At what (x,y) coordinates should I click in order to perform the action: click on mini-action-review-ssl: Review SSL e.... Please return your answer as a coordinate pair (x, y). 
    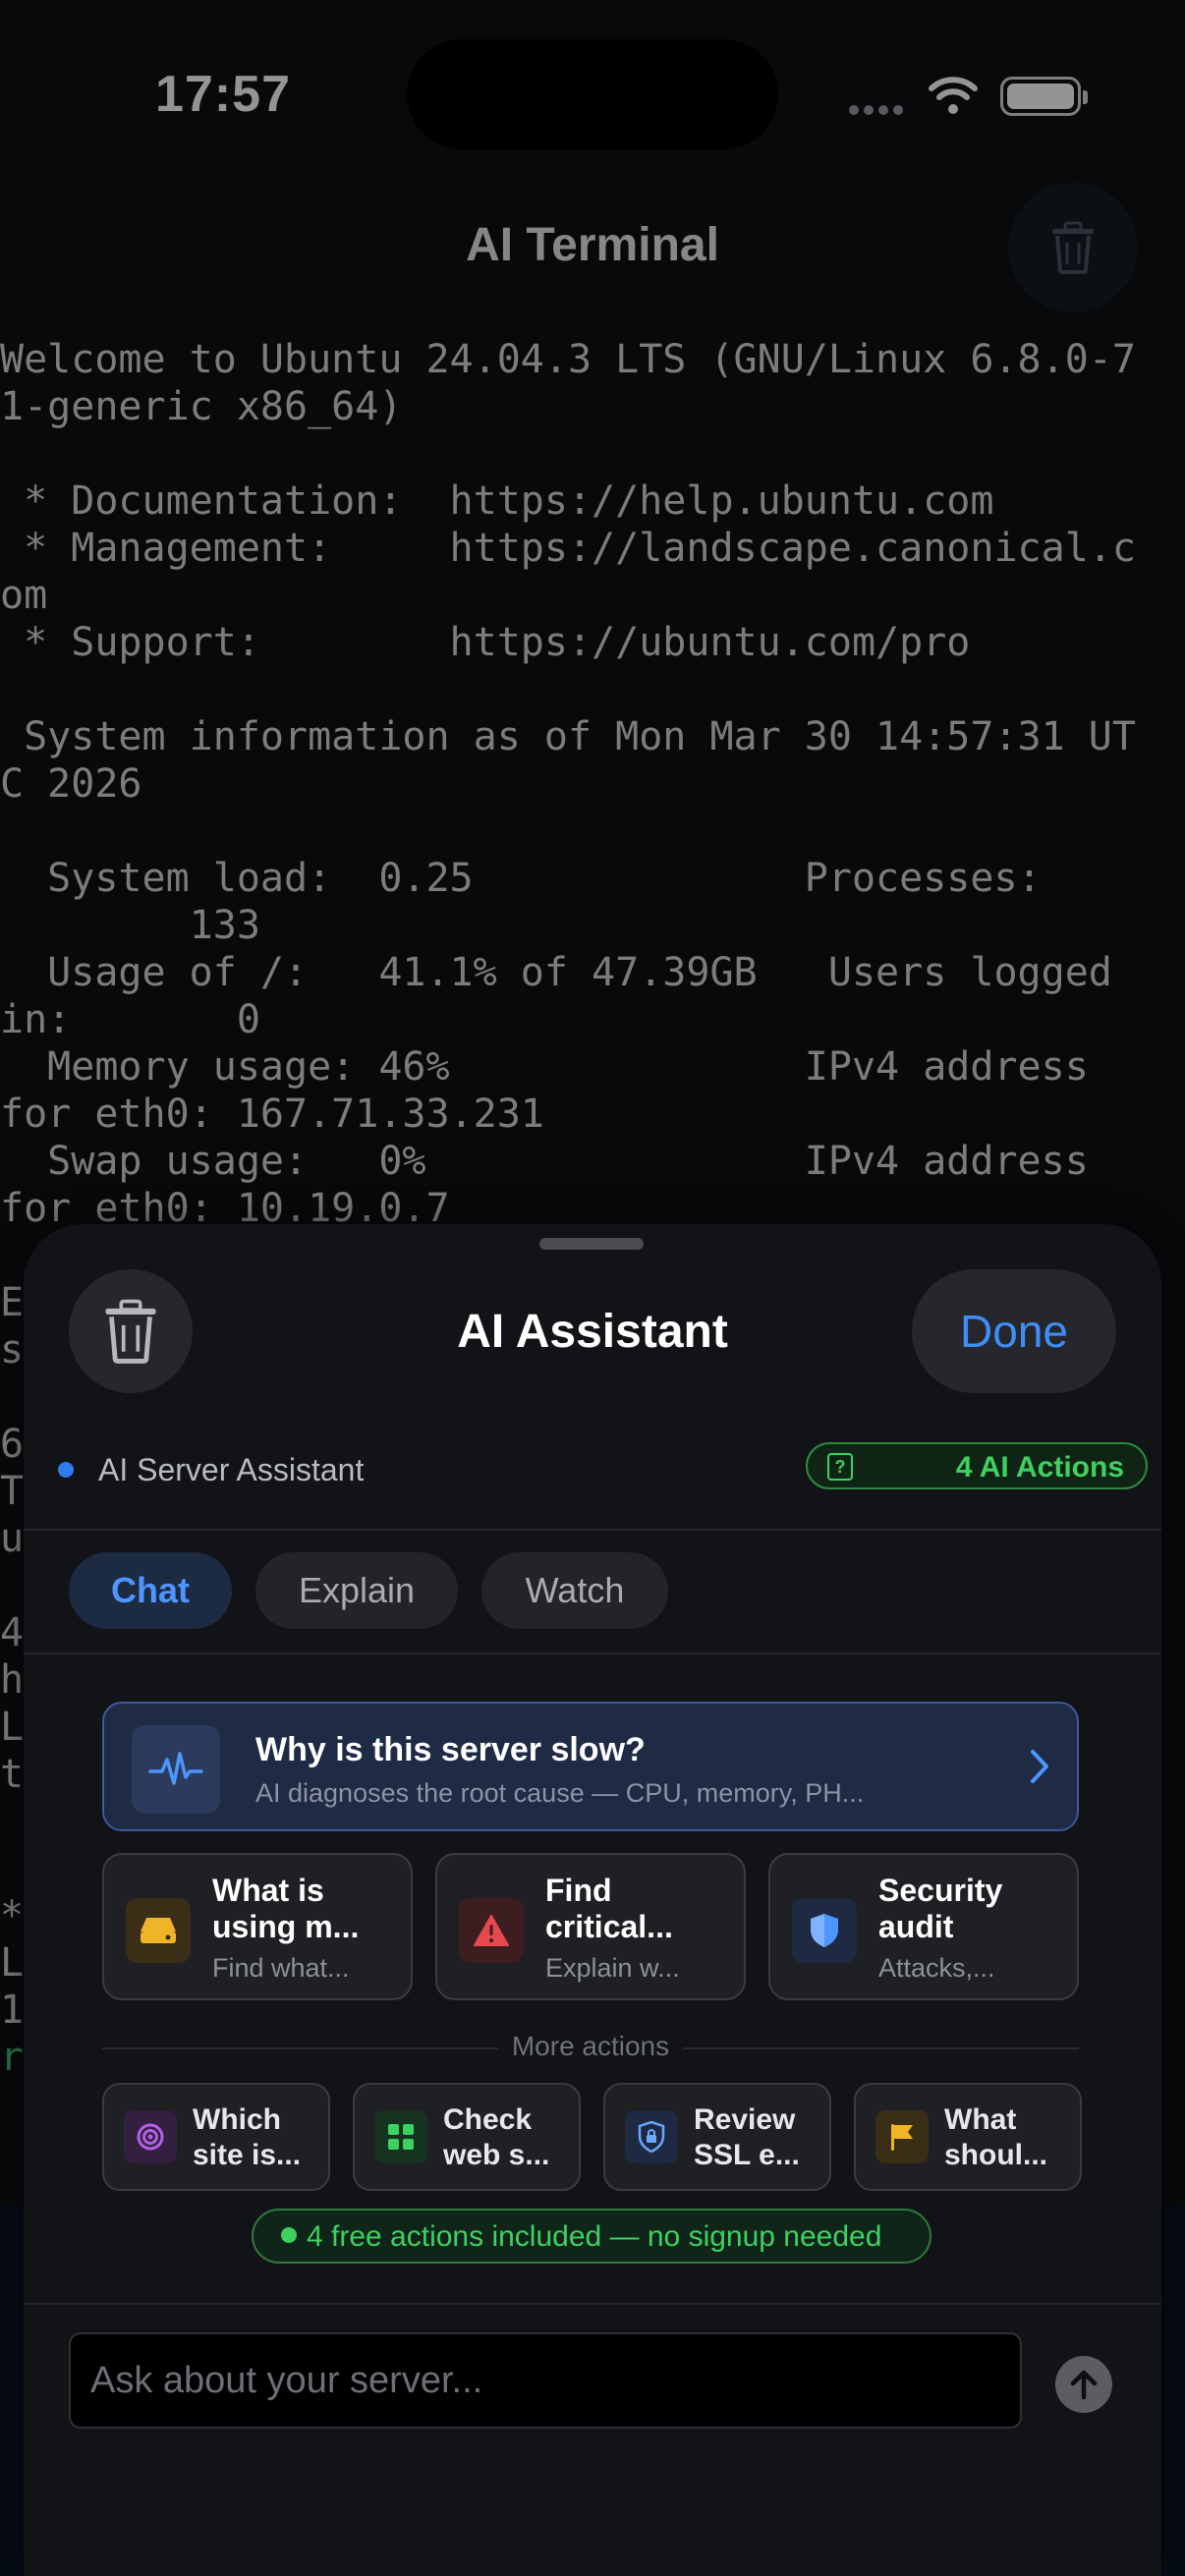
    Looking at the image, I should click on (717, 2137).